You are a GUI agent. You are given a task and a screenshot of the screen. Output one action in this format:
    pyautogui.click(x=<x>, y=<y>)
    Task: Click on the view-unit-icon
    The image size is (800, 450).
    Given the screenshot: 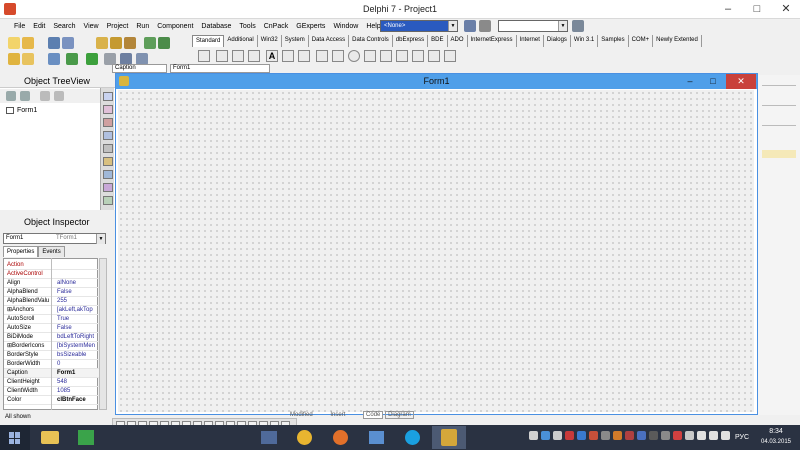 What is the action you would take?
    pyautogui.click(x=14, y=59)
    